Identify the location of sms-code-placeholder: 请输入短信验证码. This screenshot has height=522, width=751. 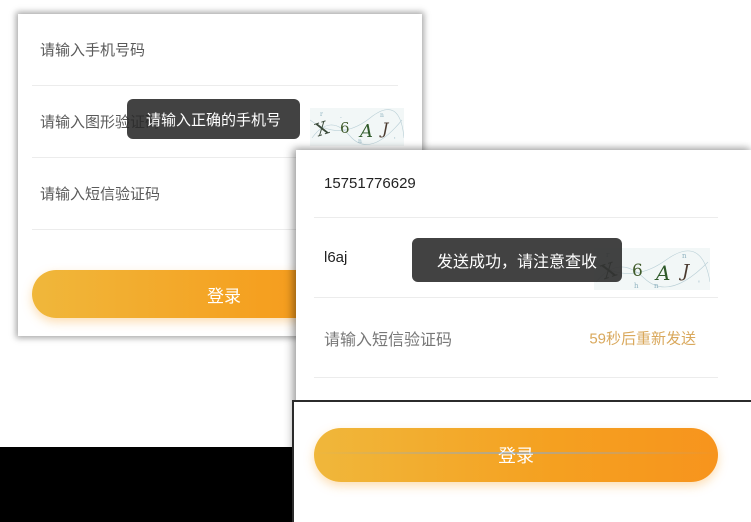
(100, 194).